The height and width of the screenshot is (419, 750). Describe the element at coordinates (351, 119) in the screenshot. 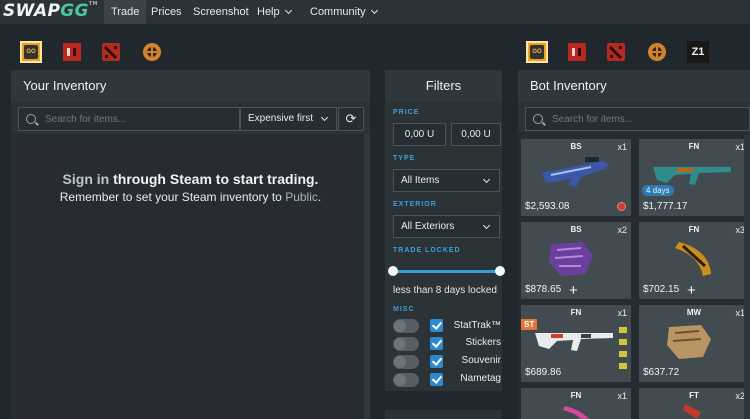

I see `refresh-icon: ⟳` at that location.